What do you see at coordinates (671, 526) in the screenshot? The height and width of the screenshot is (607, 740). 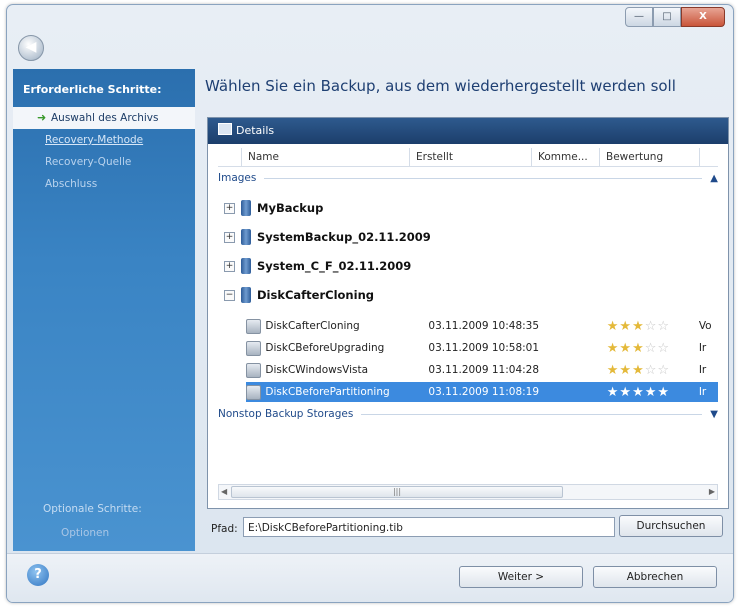 I see `browse-button: Durchsuchen` at bounding box center [671, 526].